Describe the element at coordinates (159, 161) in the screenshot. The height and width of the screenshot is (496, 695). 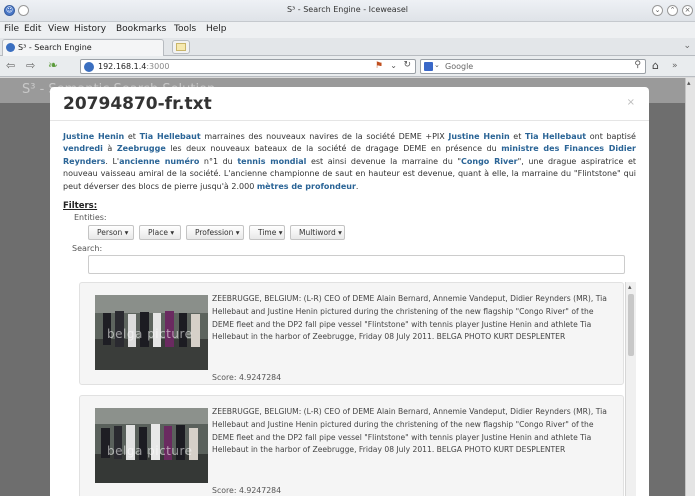
I see `entity-link: ancienne numéro` at that location.